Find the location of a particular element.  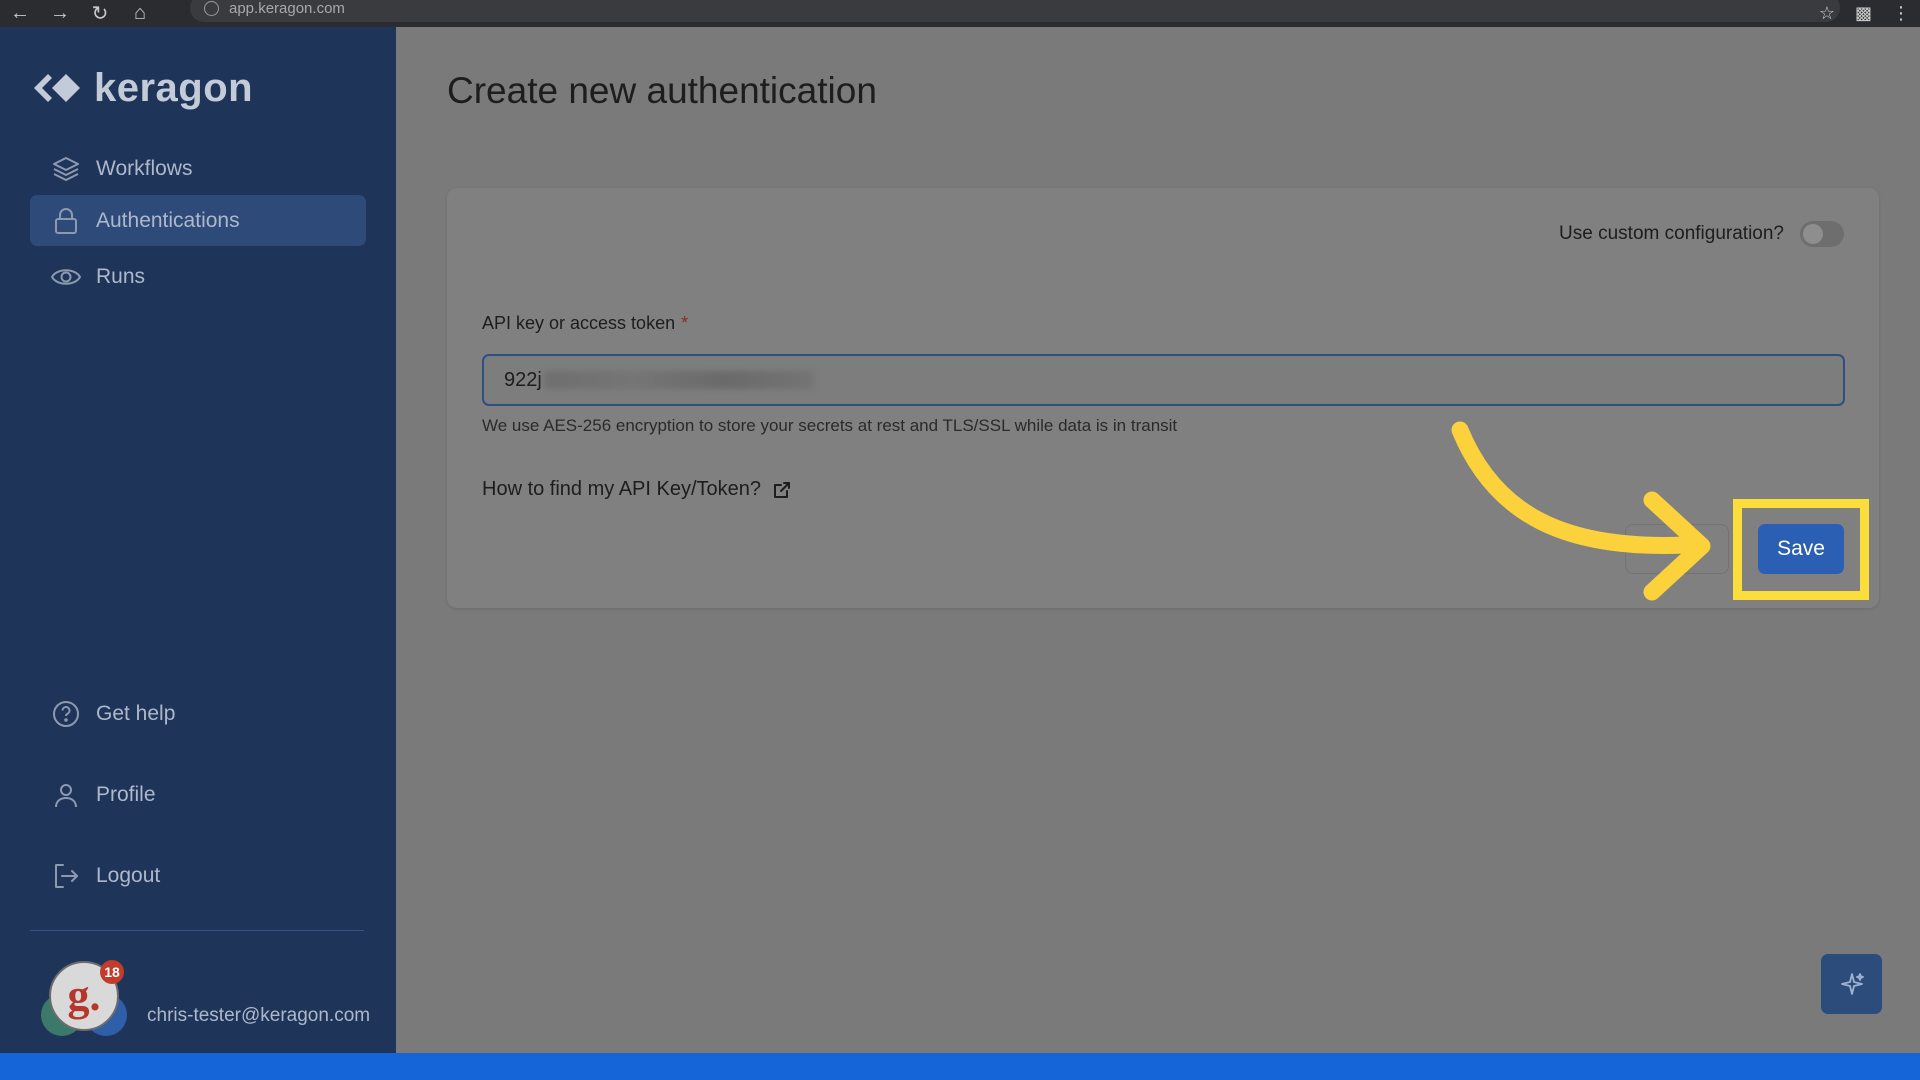

api-key-label: API key or access token * is located at coordinates (585, 323).